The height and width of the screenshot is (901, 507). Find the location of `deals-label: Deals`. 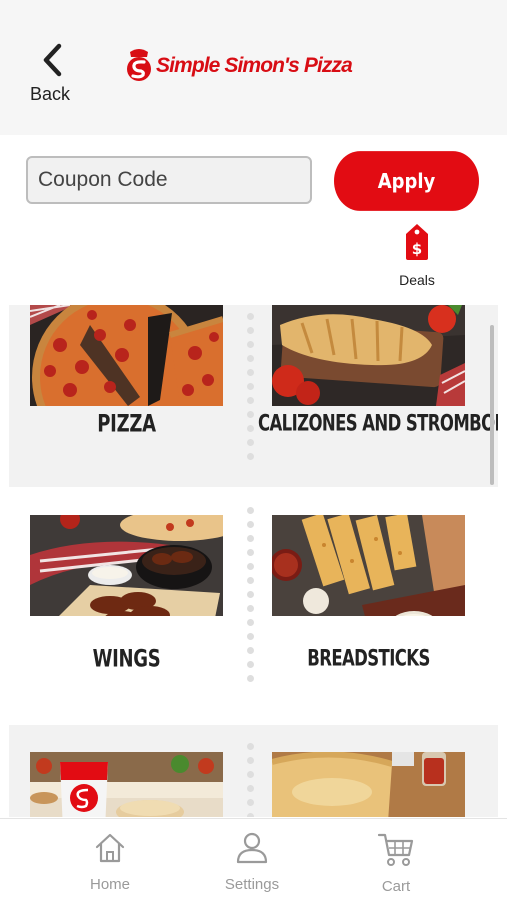

deals-label: Deals is located at coordinates (417, 280).